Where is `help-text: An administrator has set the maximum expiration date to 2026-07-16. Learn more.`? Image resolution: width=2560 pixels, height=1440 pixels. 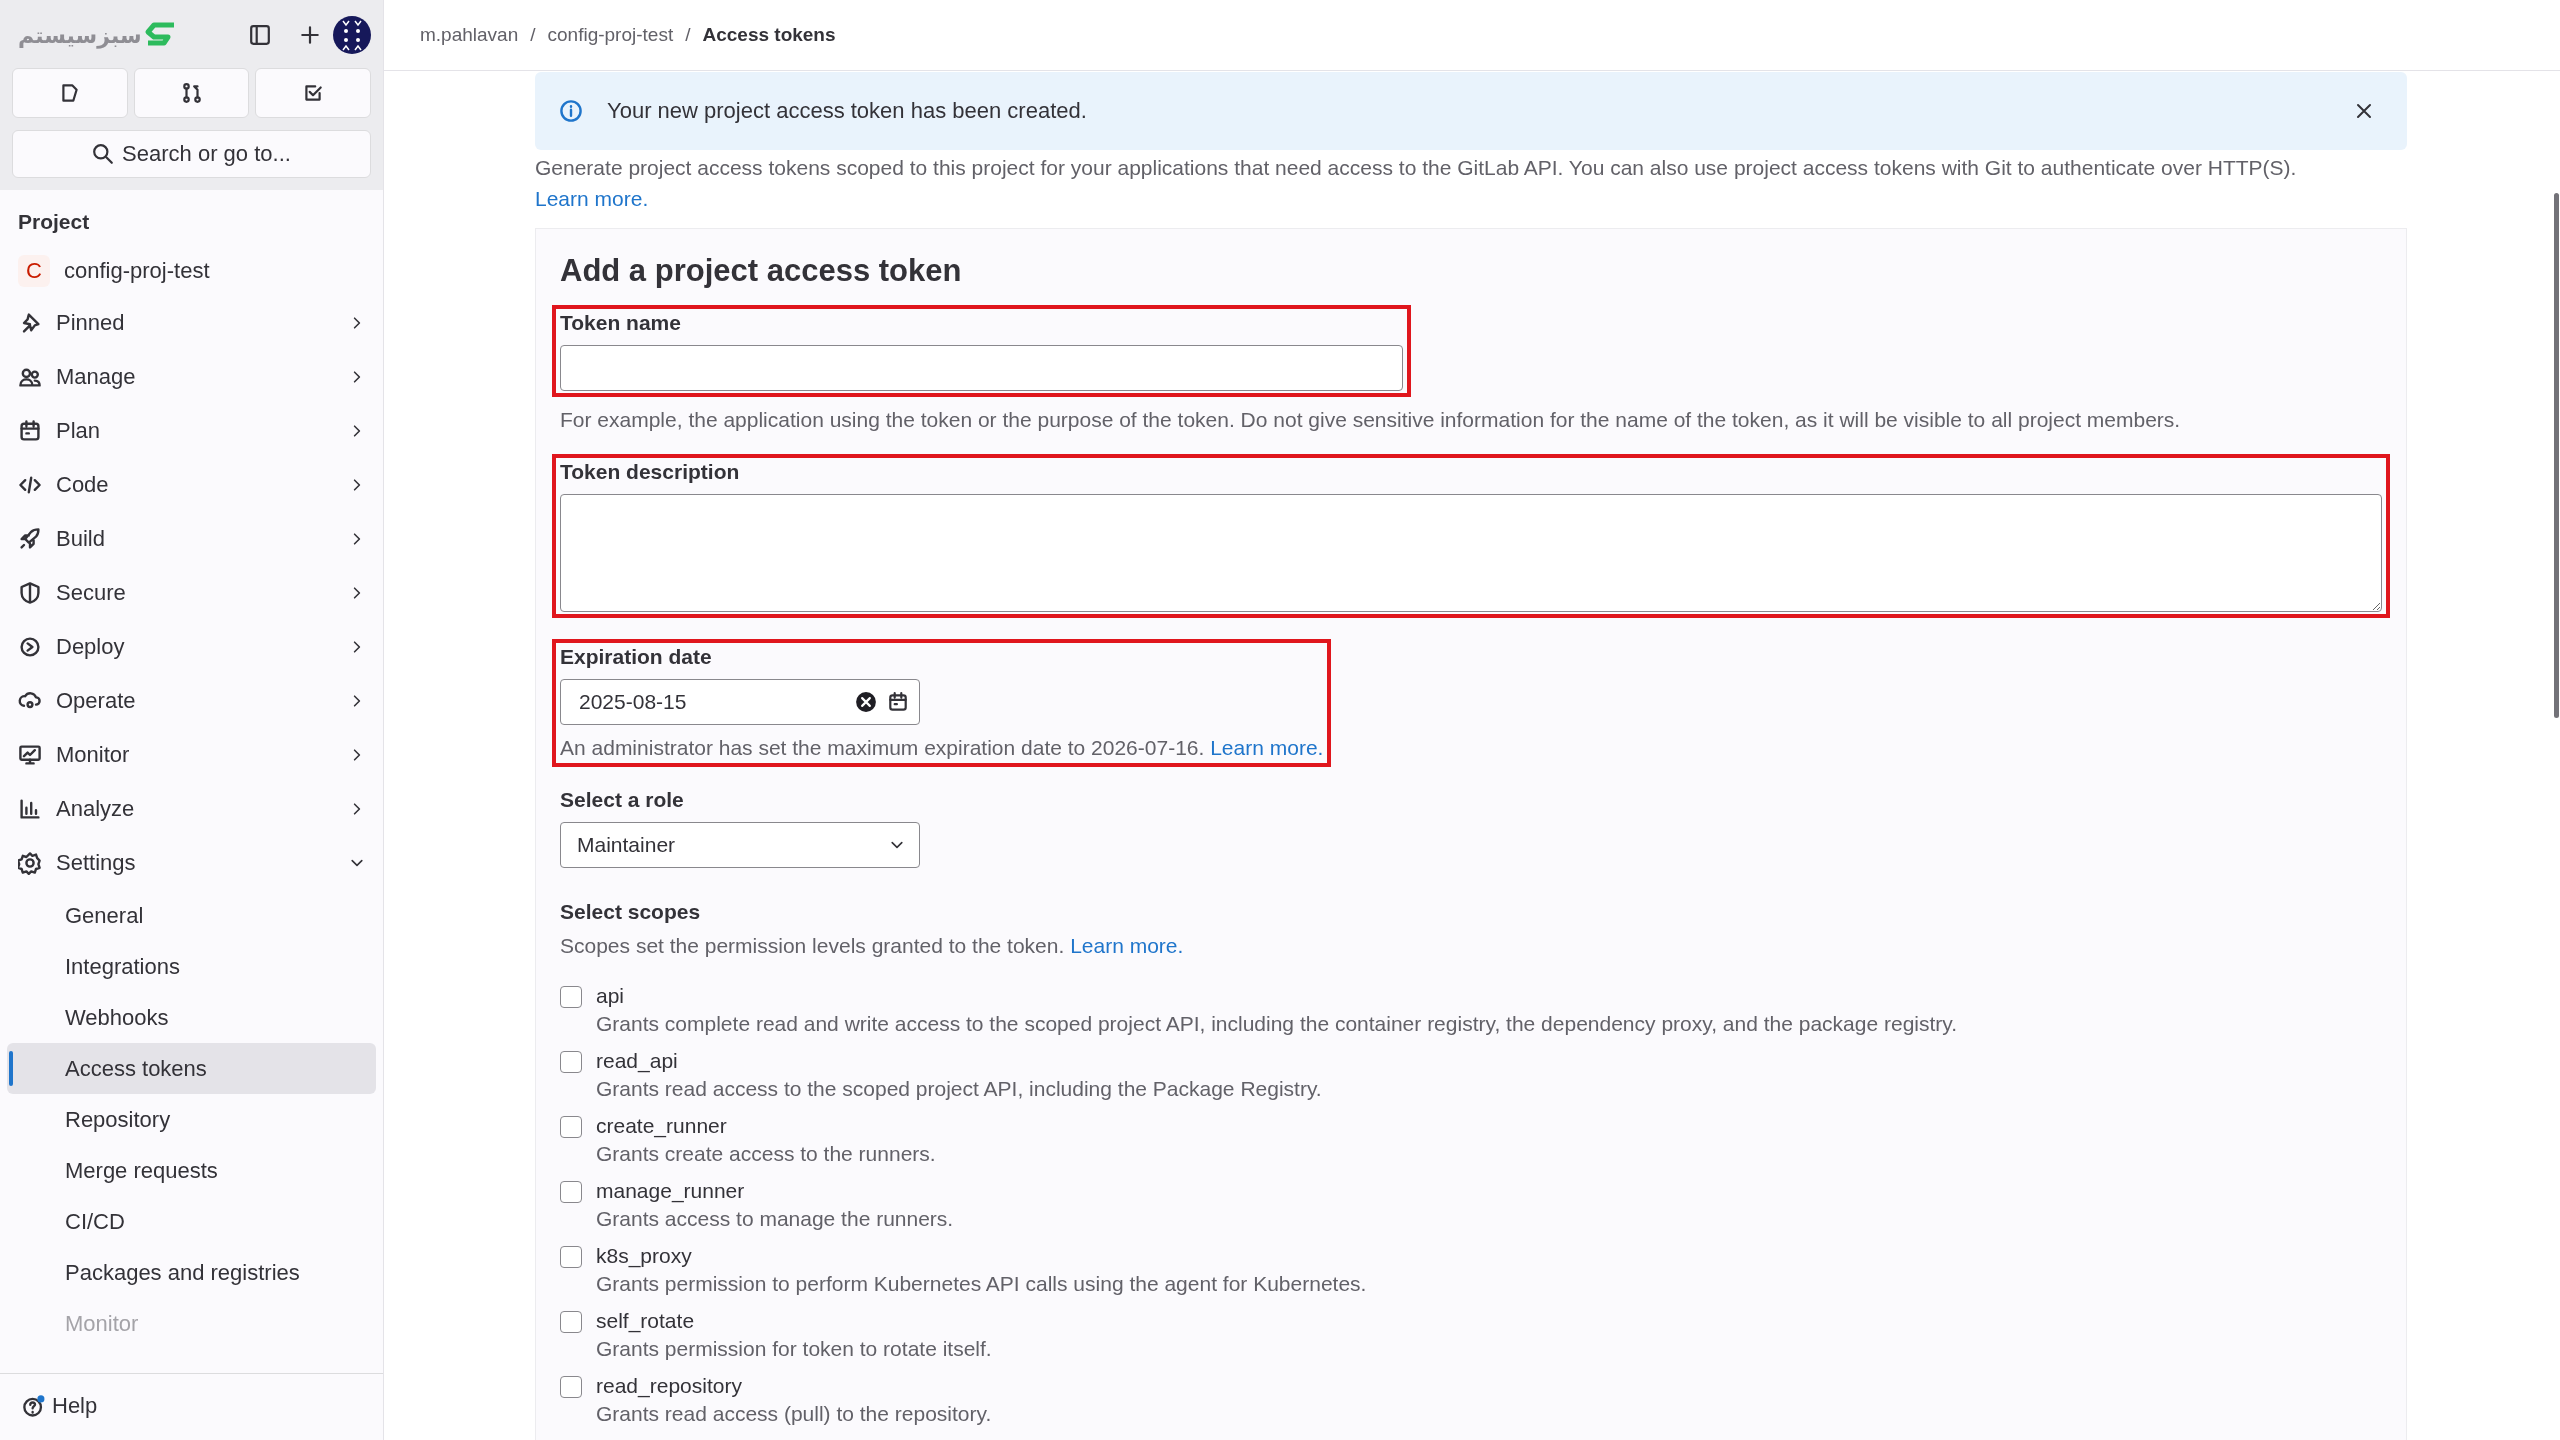
help-text: An administrator has set the maximum expiration date to 2026-07-16. Learn more. is located at coordinates (942, 748).